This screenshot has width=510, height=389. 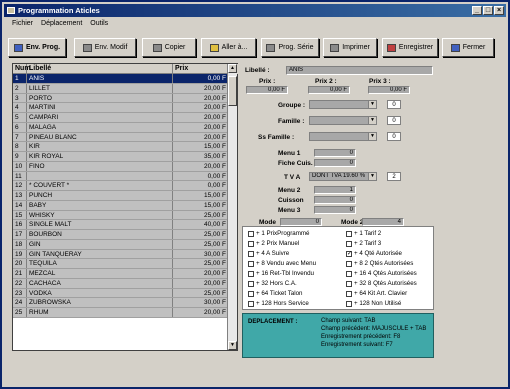 I want to click on groupe-select: ▼, so click(x=343, y=104).